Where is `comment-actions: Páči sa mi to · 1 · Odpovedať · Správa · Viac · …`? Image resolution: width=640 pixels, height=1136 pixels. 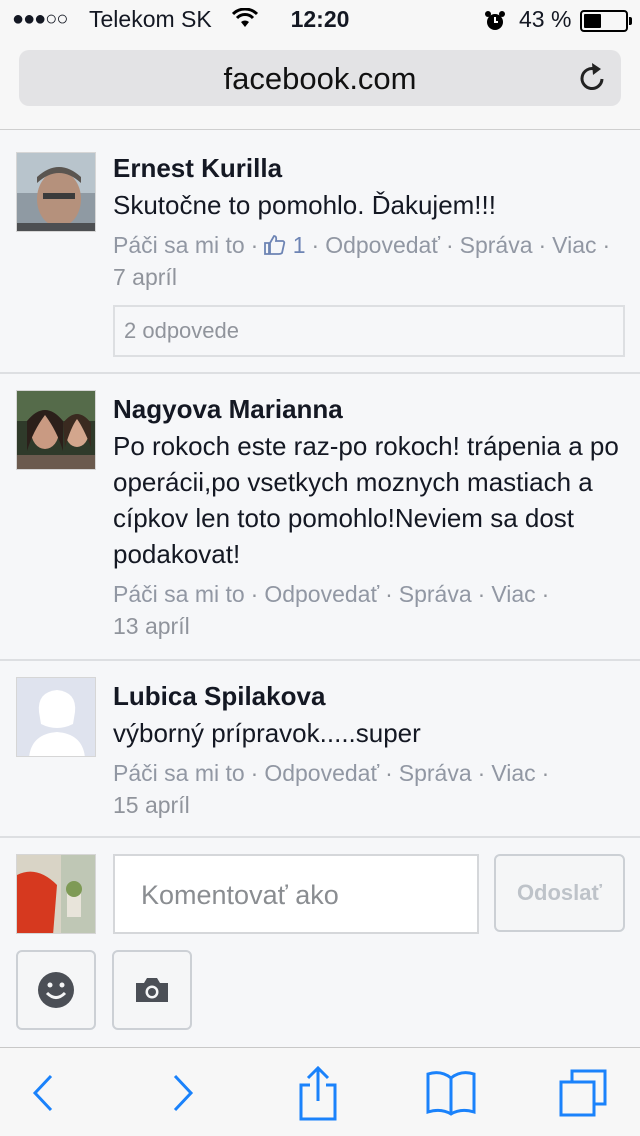 comment-actions: Páči sa mi to · 1 · Odpovedať · Správa · Viac · … is located at coordinates (362, 261).